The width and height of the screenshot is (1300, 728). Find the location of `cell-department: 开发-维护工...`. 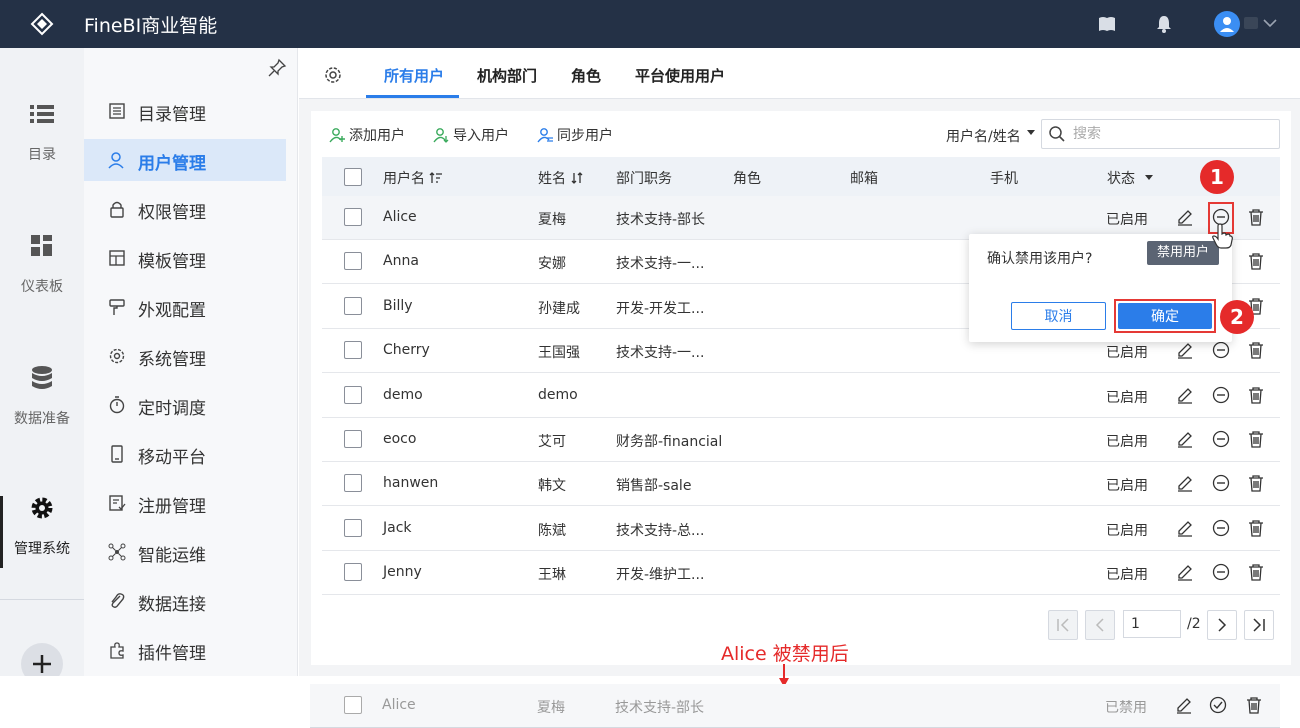

cell-department: 开发-维护工... is located at coordinates (660, 575).